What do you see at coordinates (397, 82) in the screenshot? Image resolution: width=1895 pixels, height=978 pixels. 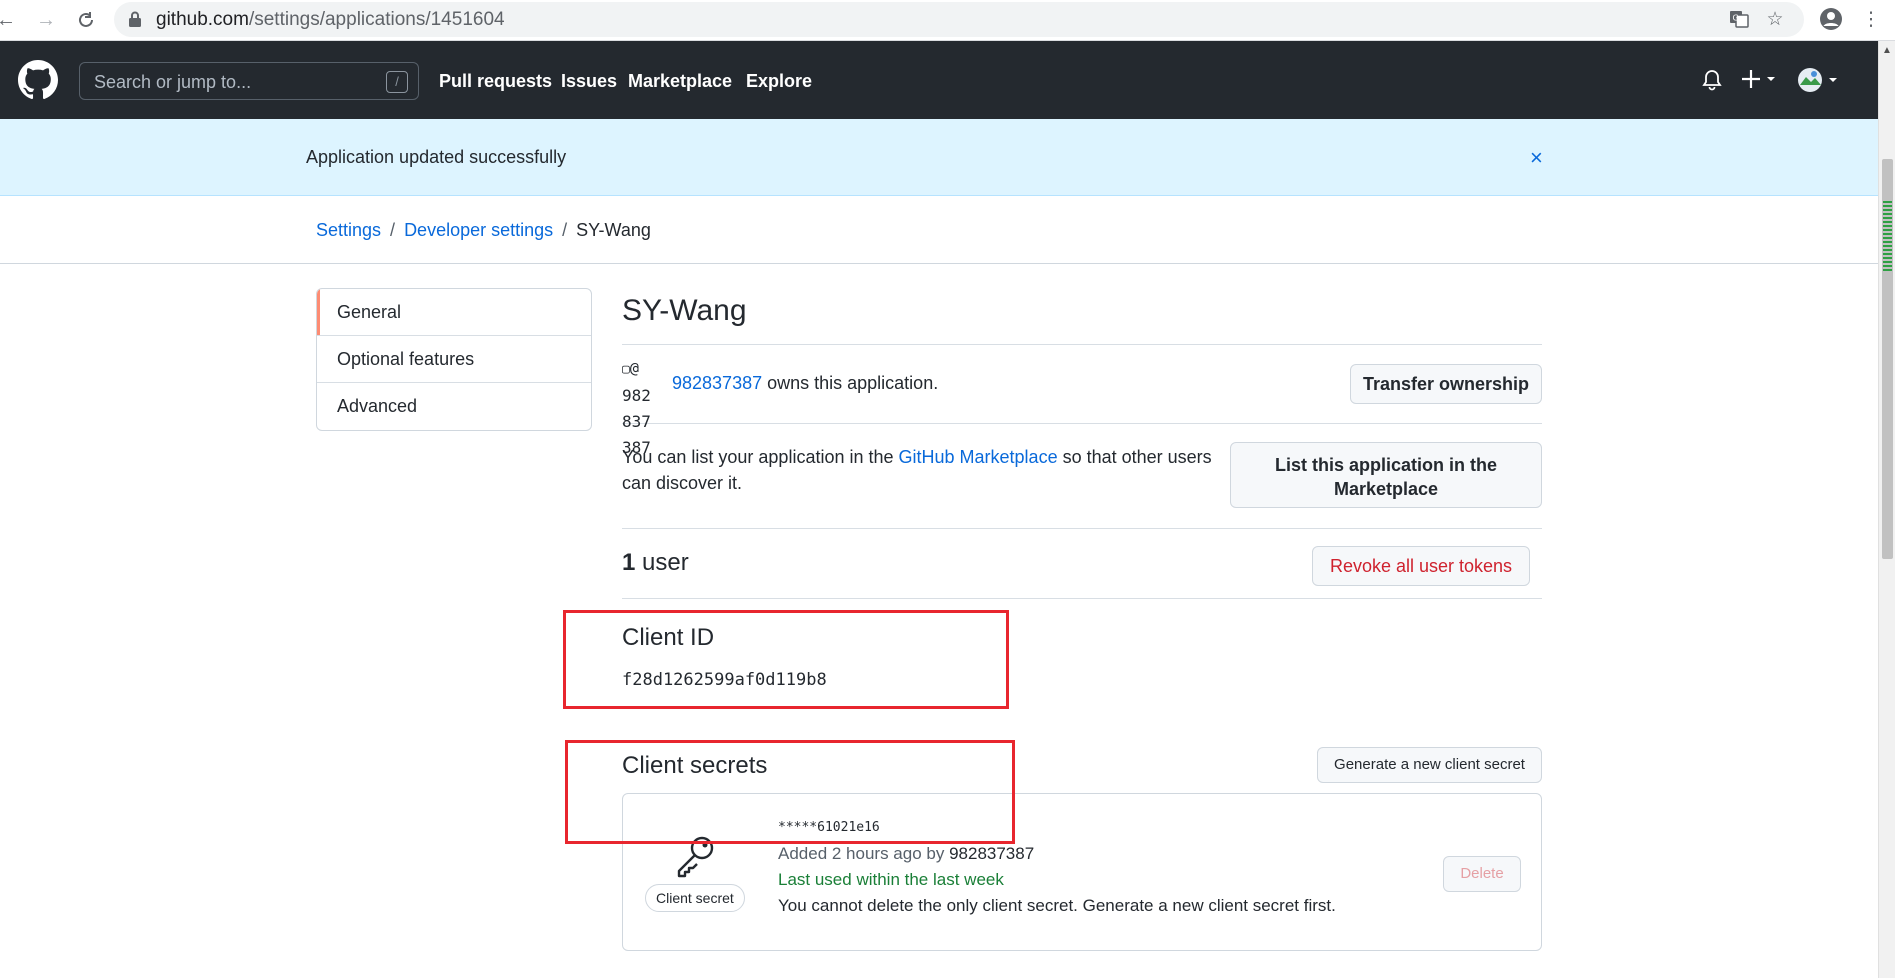 I see `search-shortcut-key: /` at bounding box center [397, 82].